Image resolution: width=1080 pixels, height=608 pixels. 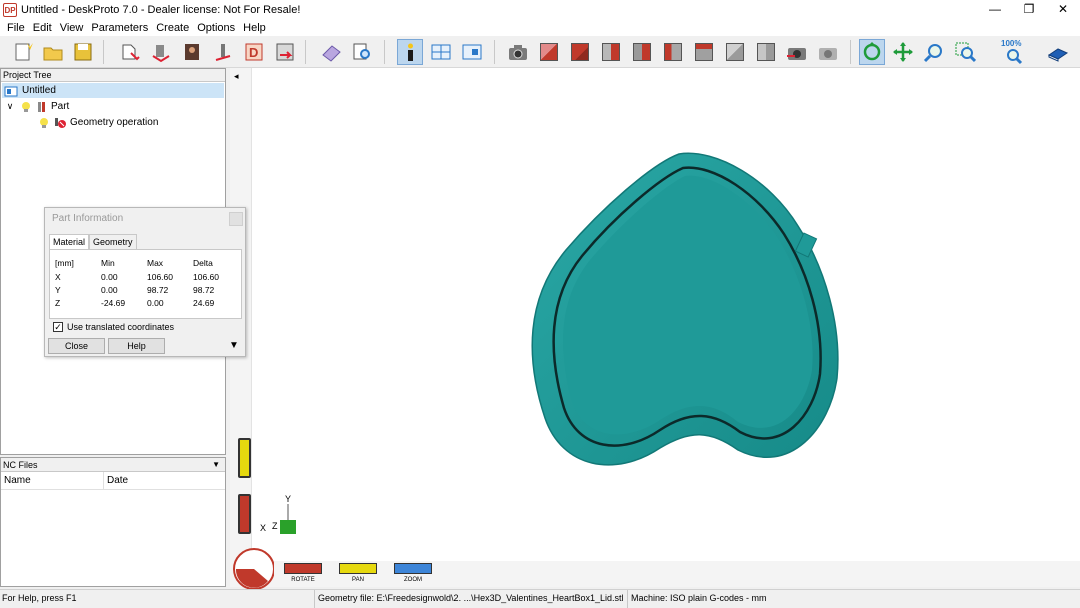 I want to click on main-toolbar: D 100%, so click(x=540, y=52).